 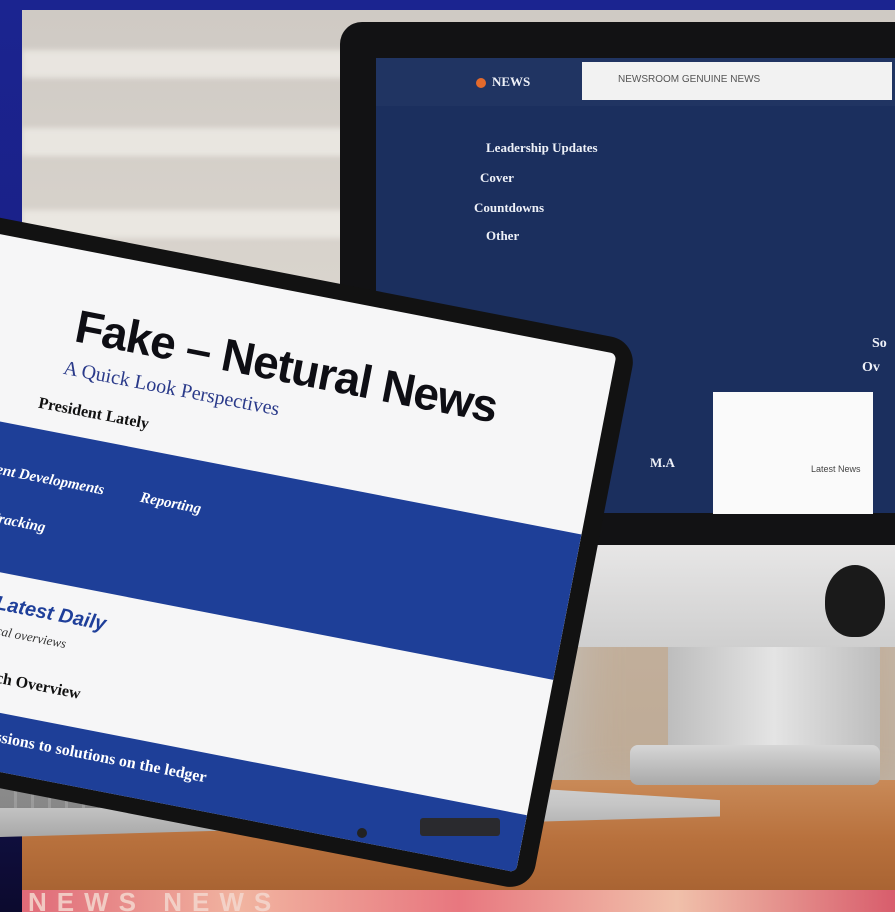 What do you see at coordinates (836, 469) in the screenshot?
I see `imac-box-text: Latest News` at bounding box center [836, 469].